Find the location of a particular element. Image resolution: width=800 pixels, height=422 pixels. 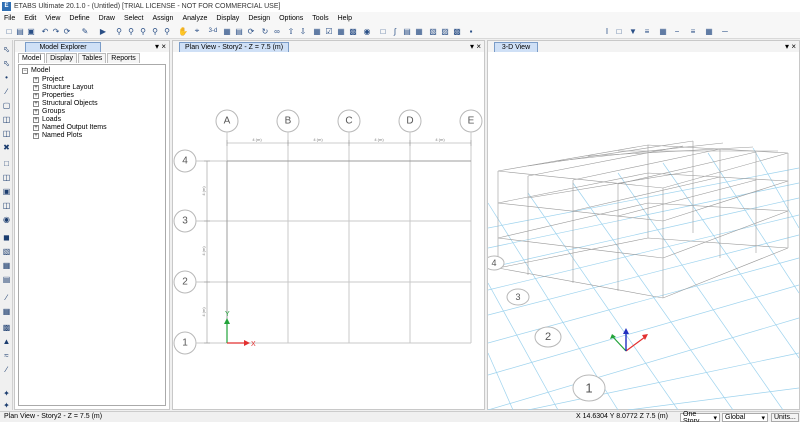

text-tool-icon: I is located at coordinates (607, 31).